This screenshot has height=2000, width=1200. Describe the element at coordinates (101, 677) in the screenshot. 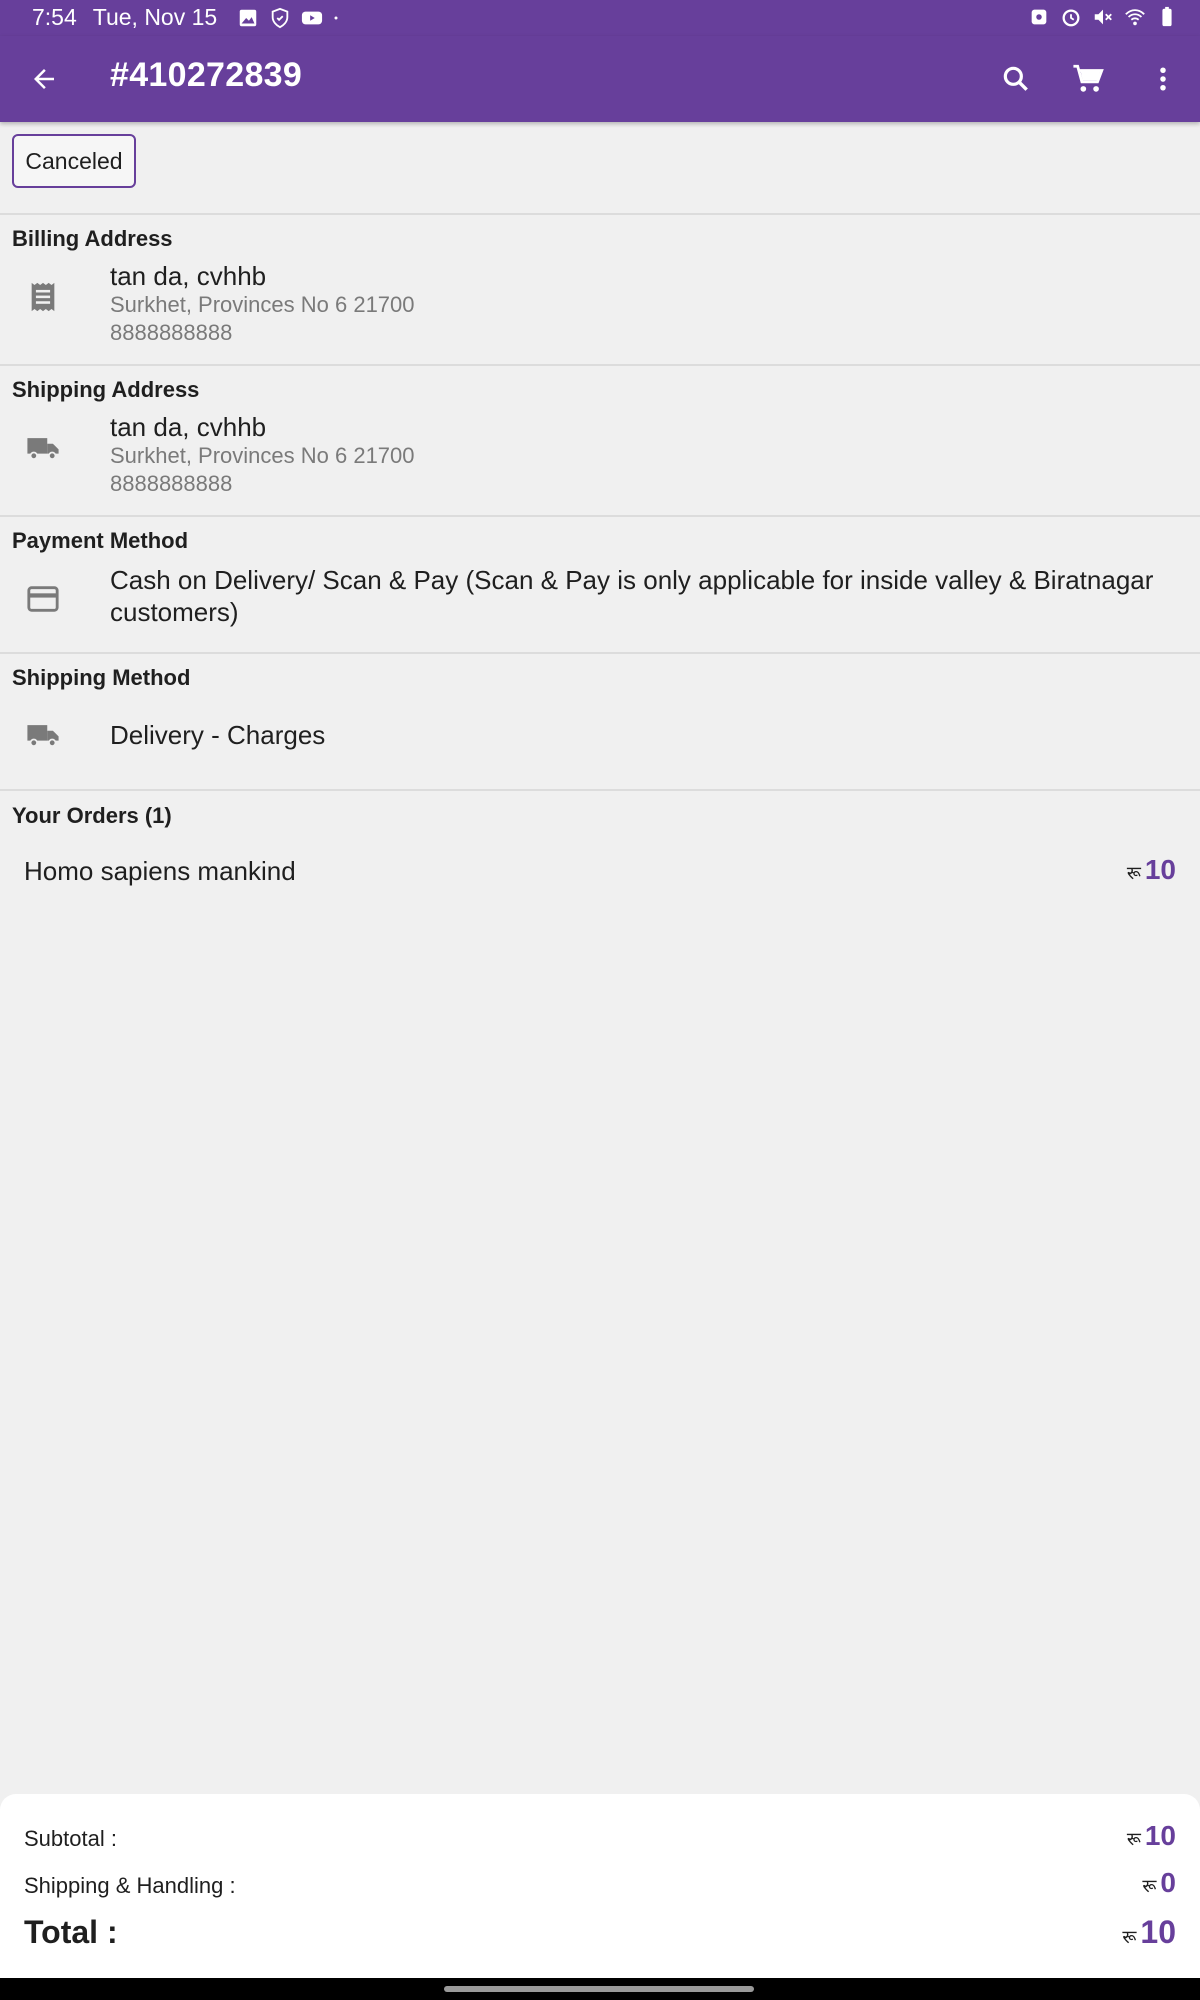

I see `shipping-method-title: Shipping Method` at that location.